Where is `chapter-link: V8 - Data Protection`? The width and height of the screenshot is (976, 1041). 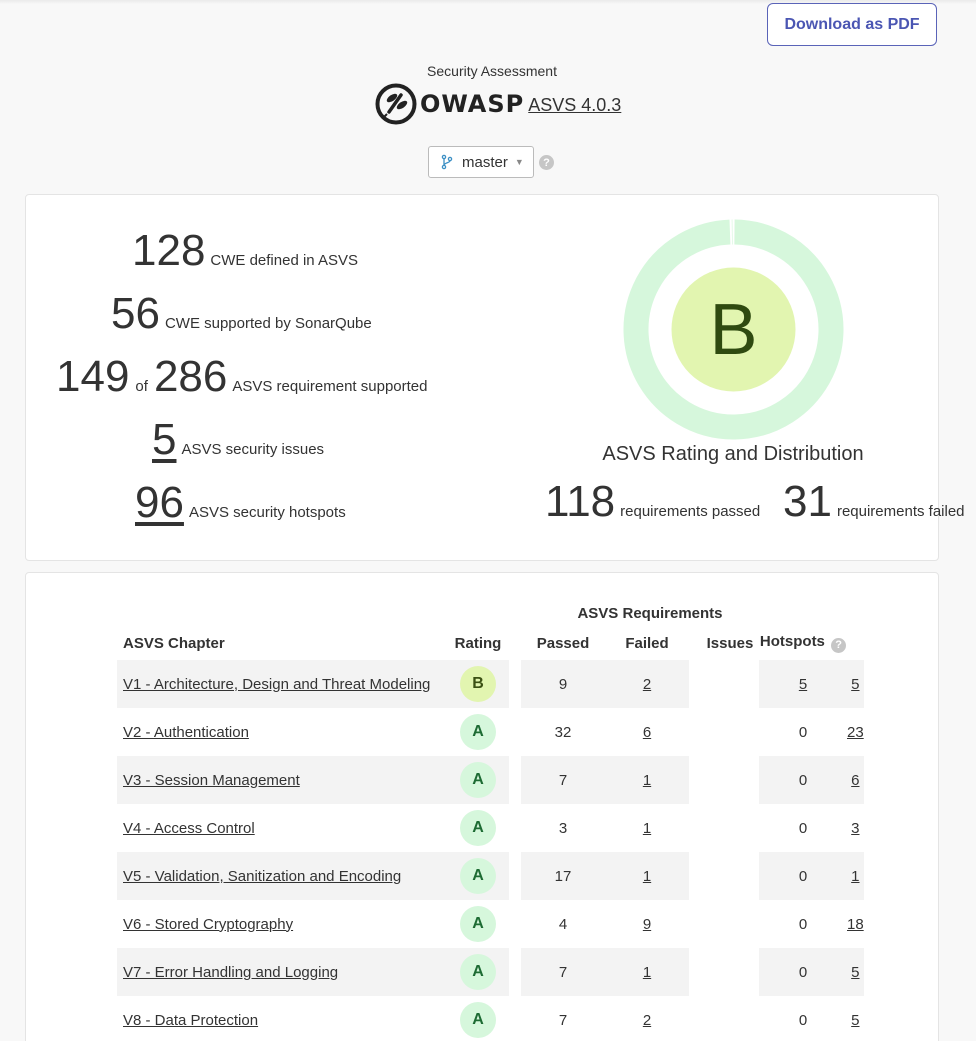
chapter-link: V8 - Data Protection is located at coordinates (190, 1020).